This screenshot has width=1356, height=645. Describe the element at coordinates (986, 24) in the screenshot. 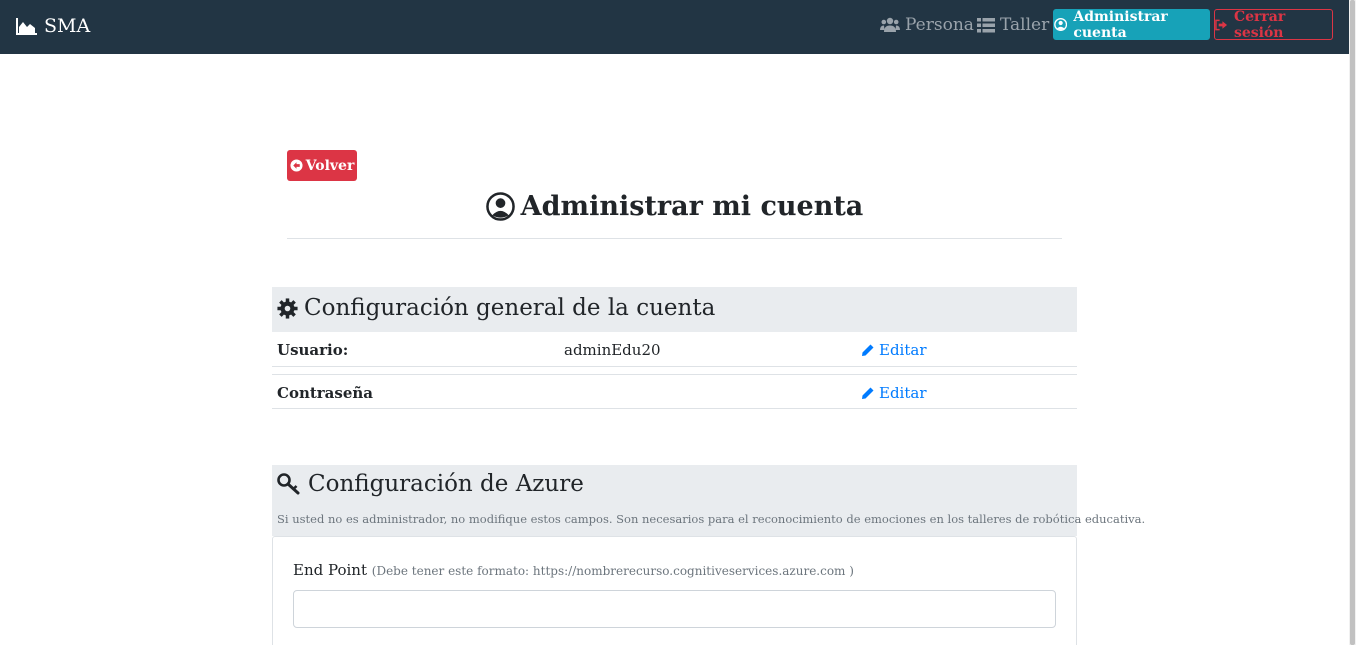

I see `list-icon` at that location.